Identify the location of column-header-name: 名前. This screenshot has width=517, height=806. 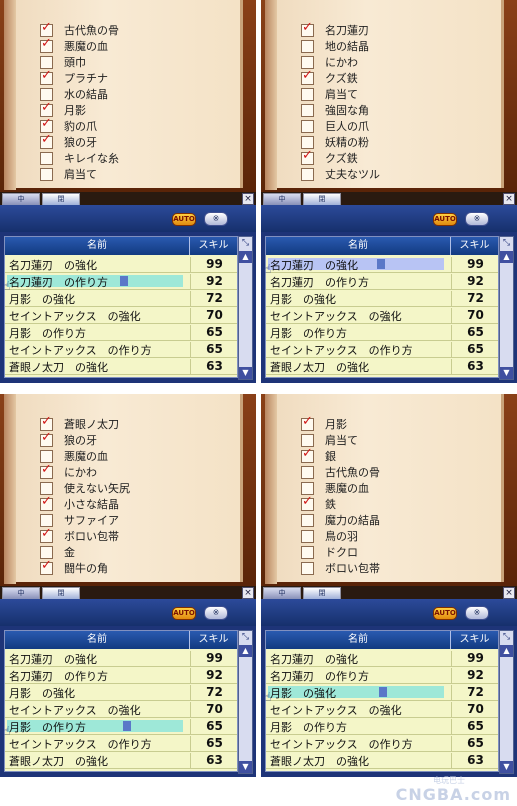
(97, 246).